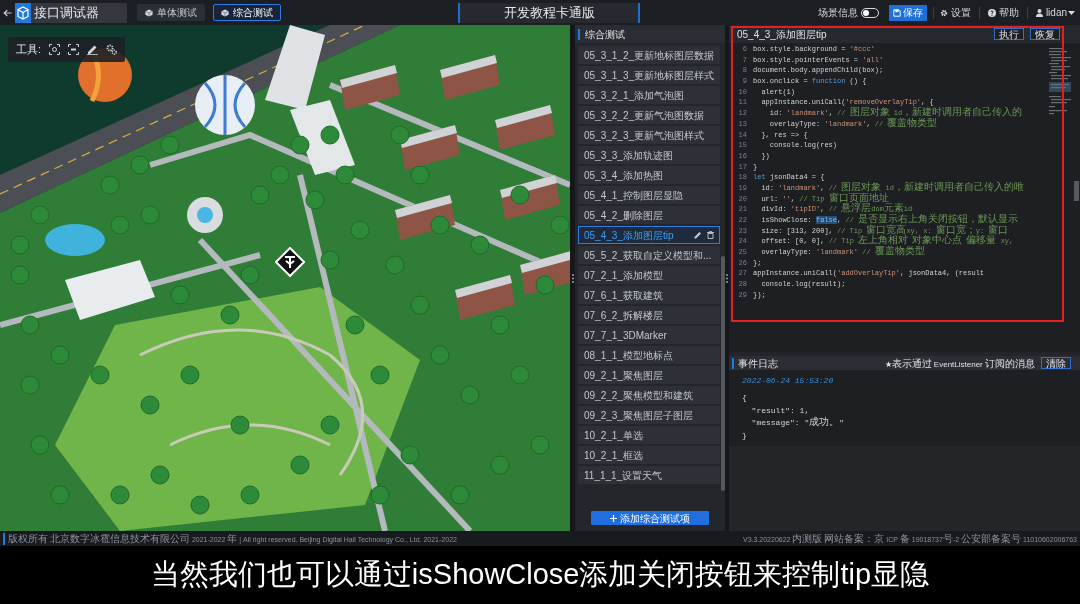 The image size is (1080, 604). Describe the element at coordinates (29, 50) in the screenshot. I see `toolbar-label: 工具:` at that location.